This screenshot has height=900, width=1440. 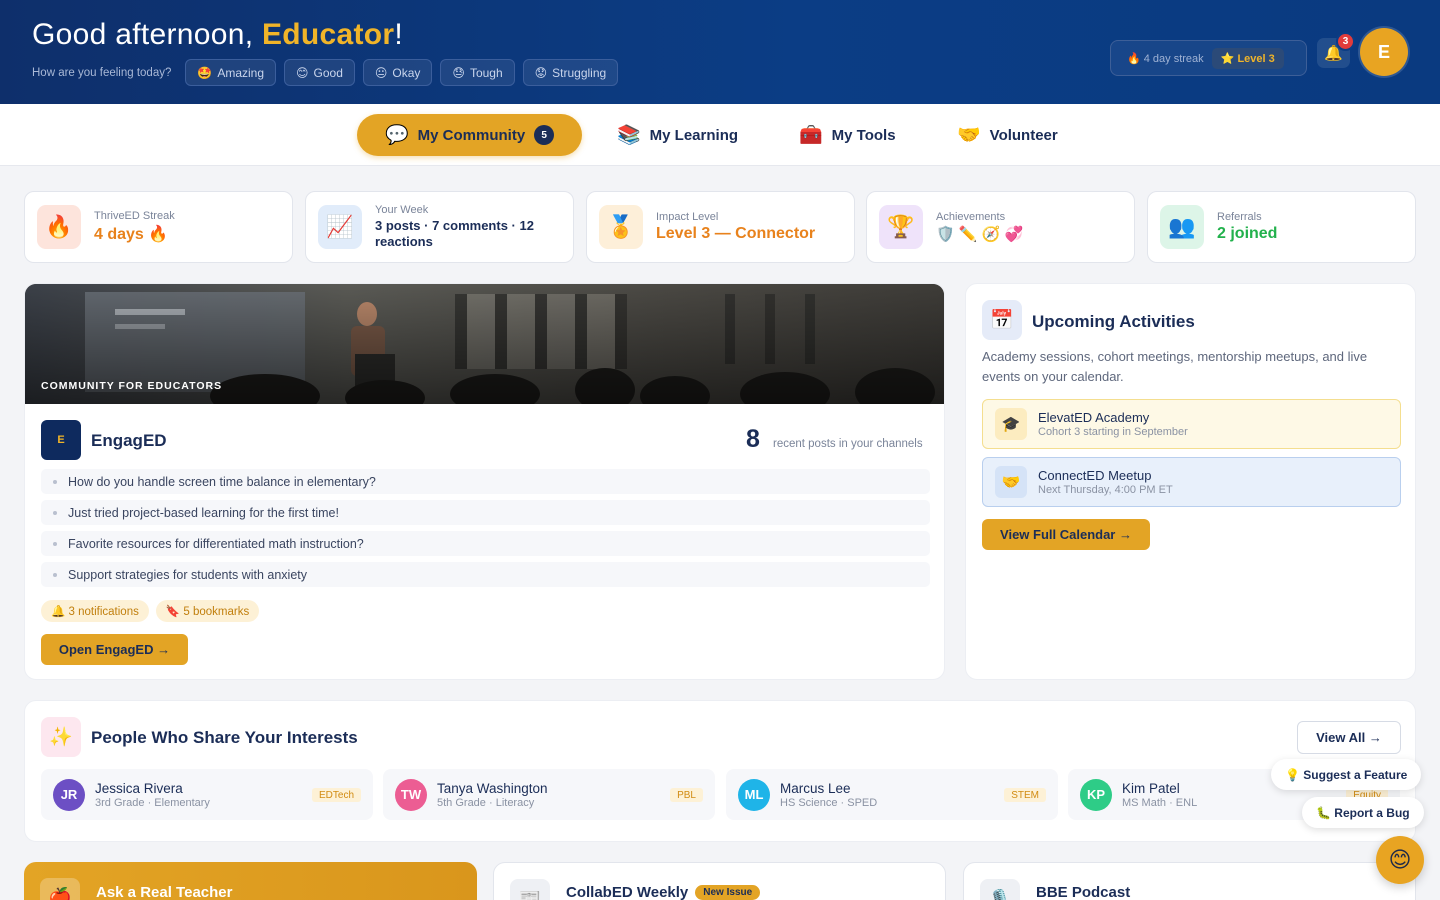 What do you see at coordinates (736, 233) in the screenshot?
I see `stat-value: Level 3 — Connector` at bounding box center [736, 233].